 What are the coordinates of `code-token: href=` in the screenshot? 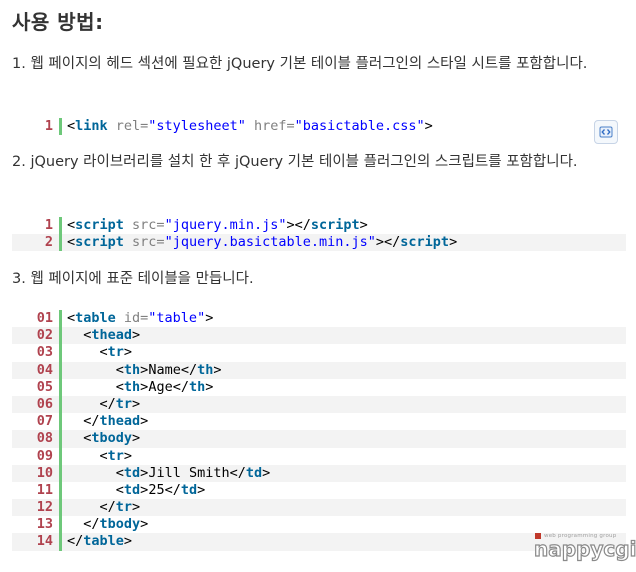 It's located at (270, 126).